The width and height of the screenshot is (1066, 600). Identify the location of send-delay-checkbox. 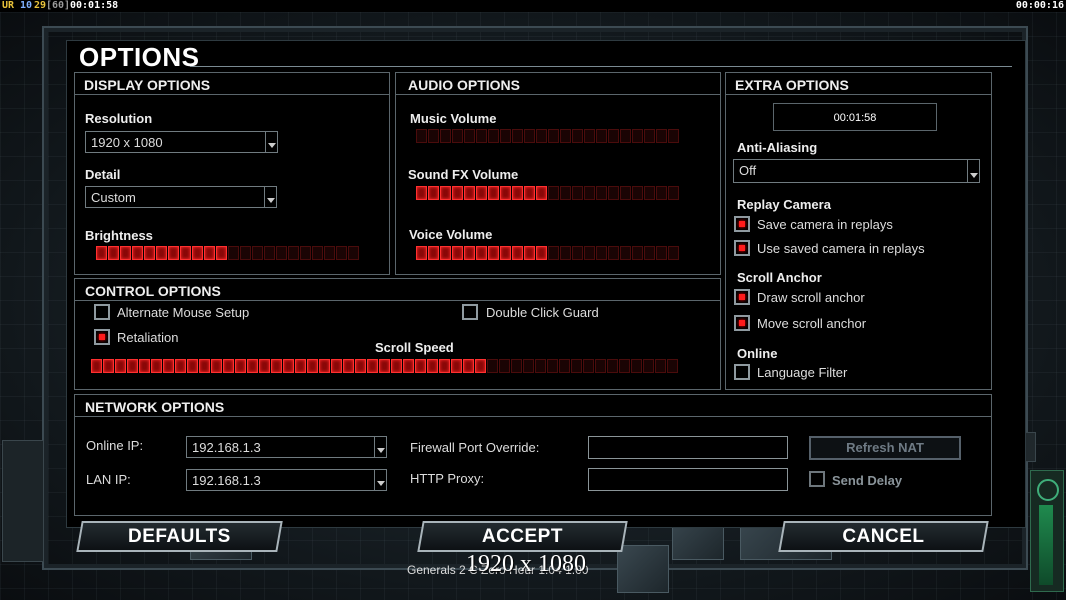
(817, 479).